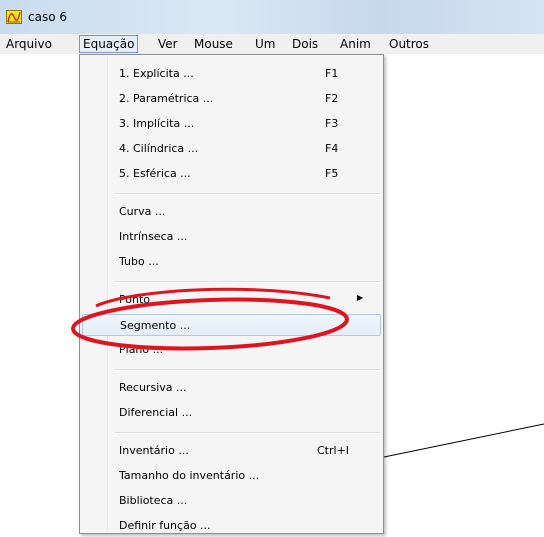 The image size is (544, 537). What do you see at coordinates (134, 299) in the screenshot?
I see `menu-item-label: Ponto` at bounding box center [134, 299].